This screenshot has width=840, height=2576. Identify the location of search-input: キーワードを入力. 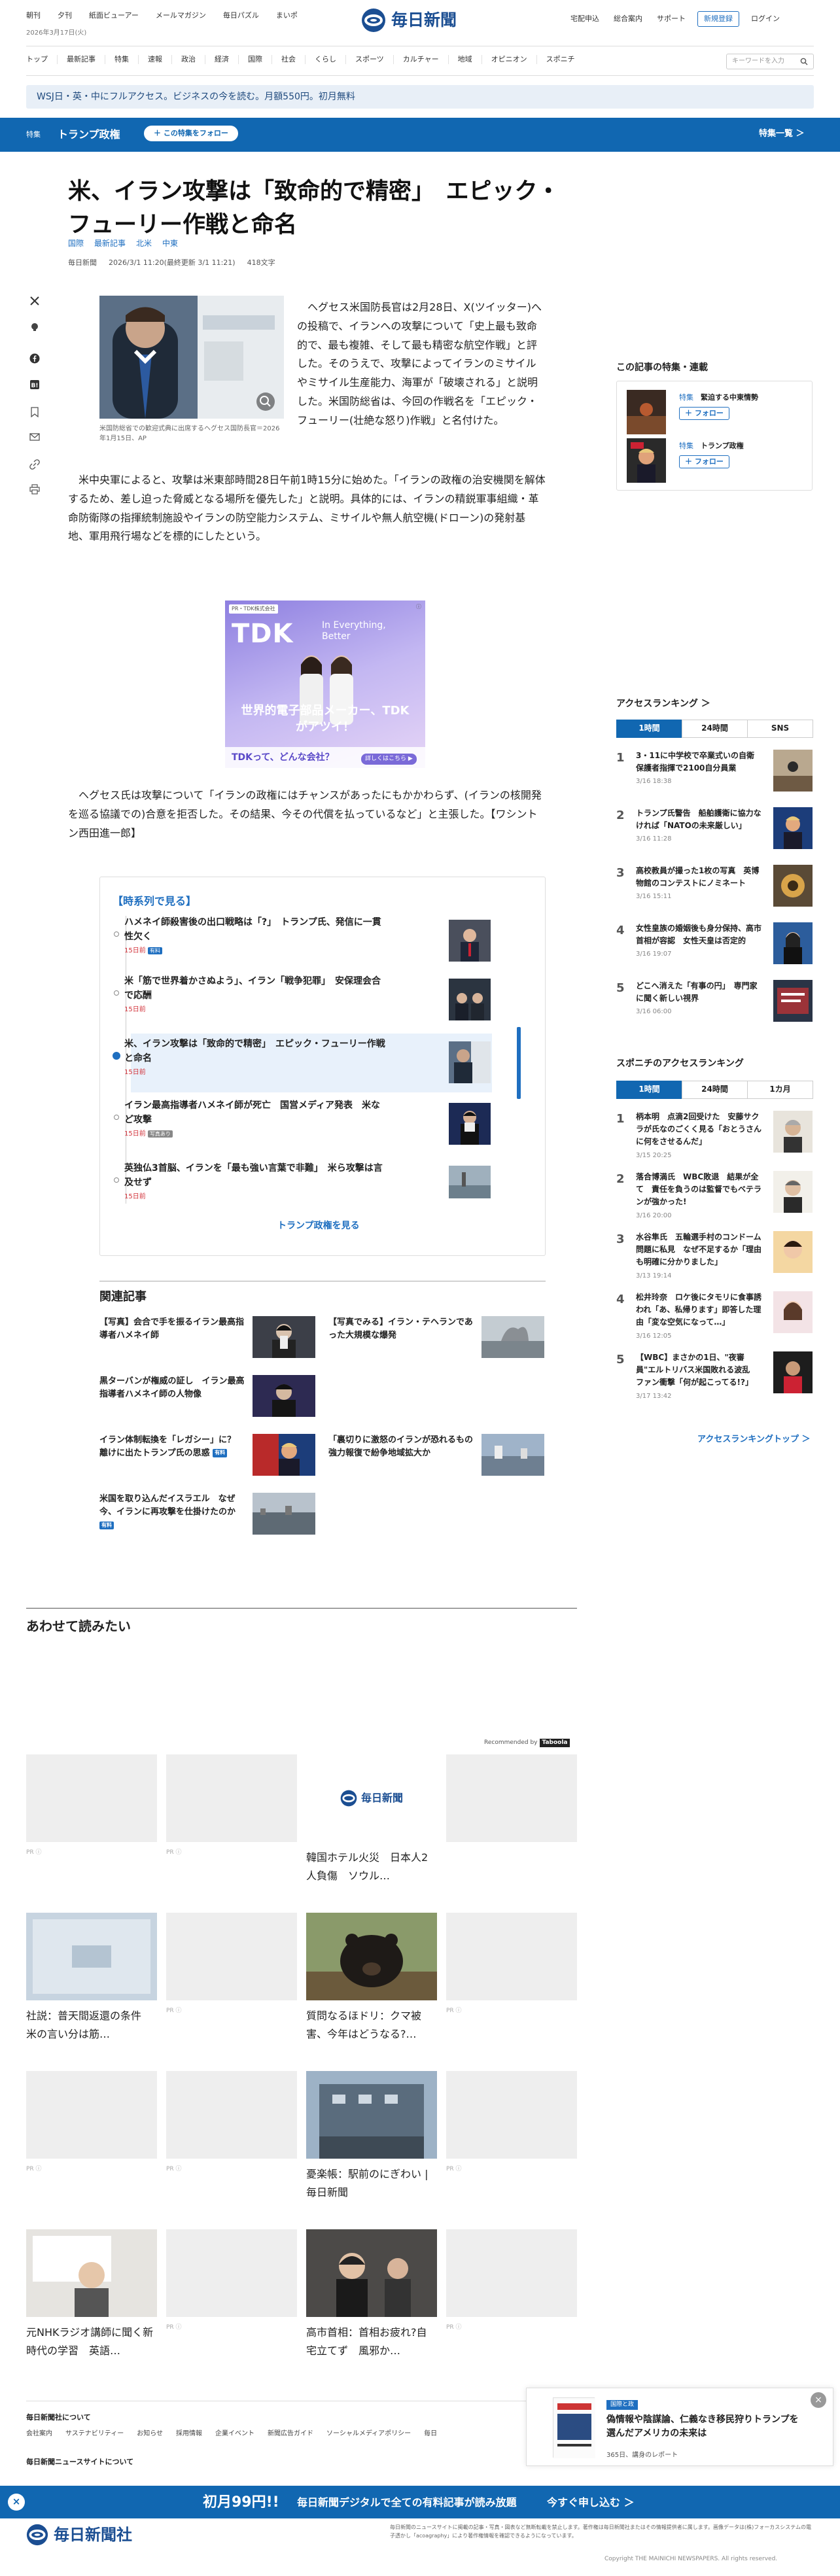
(770, 62).